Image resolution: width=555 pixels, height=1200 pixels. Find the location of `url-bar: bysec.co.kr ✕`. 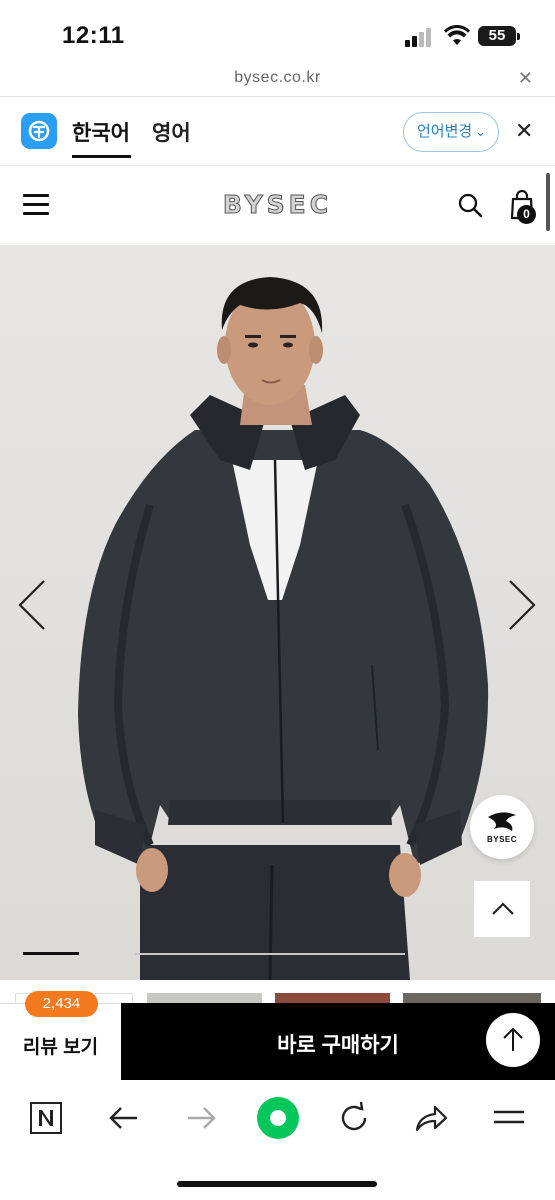

url-bar: bysec.co.kr ✕ is located at coordinates (277, 80).